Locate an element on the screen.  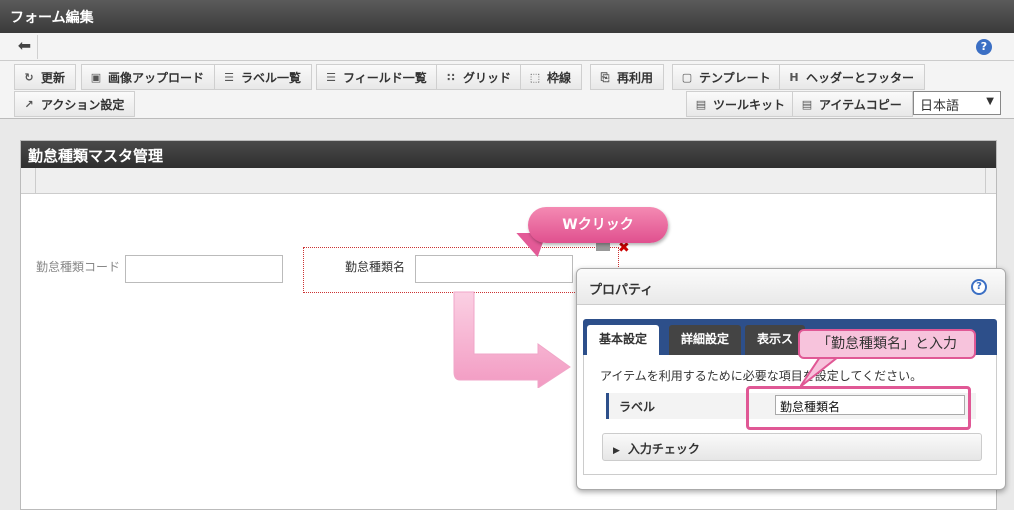
drag-handle-icon is located at coordinates (603, 247).